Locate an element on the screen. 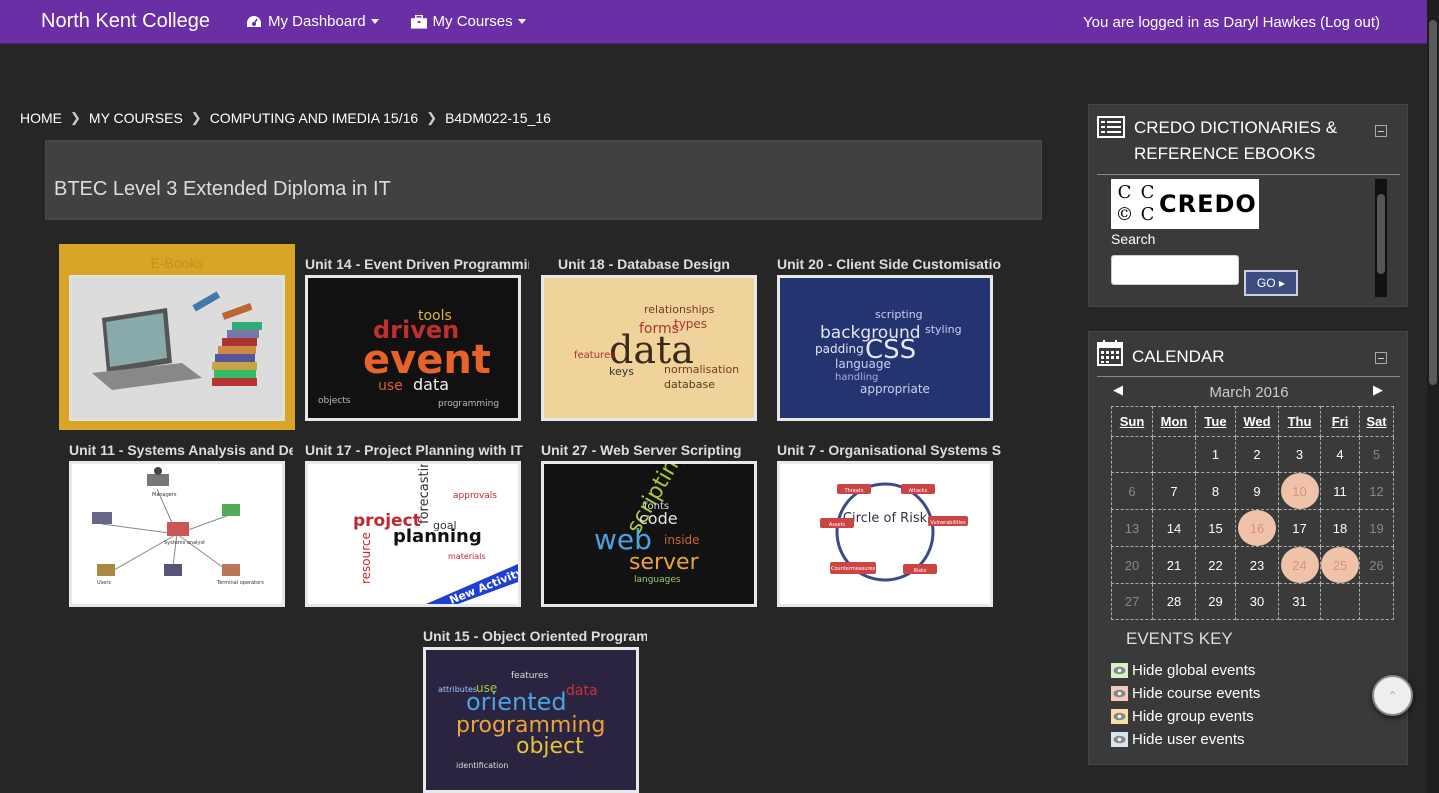 This screenshot has height=793, width=1439. tile-title: Unit 27 - Web Server Scripting is located at coordinates (641, 450).